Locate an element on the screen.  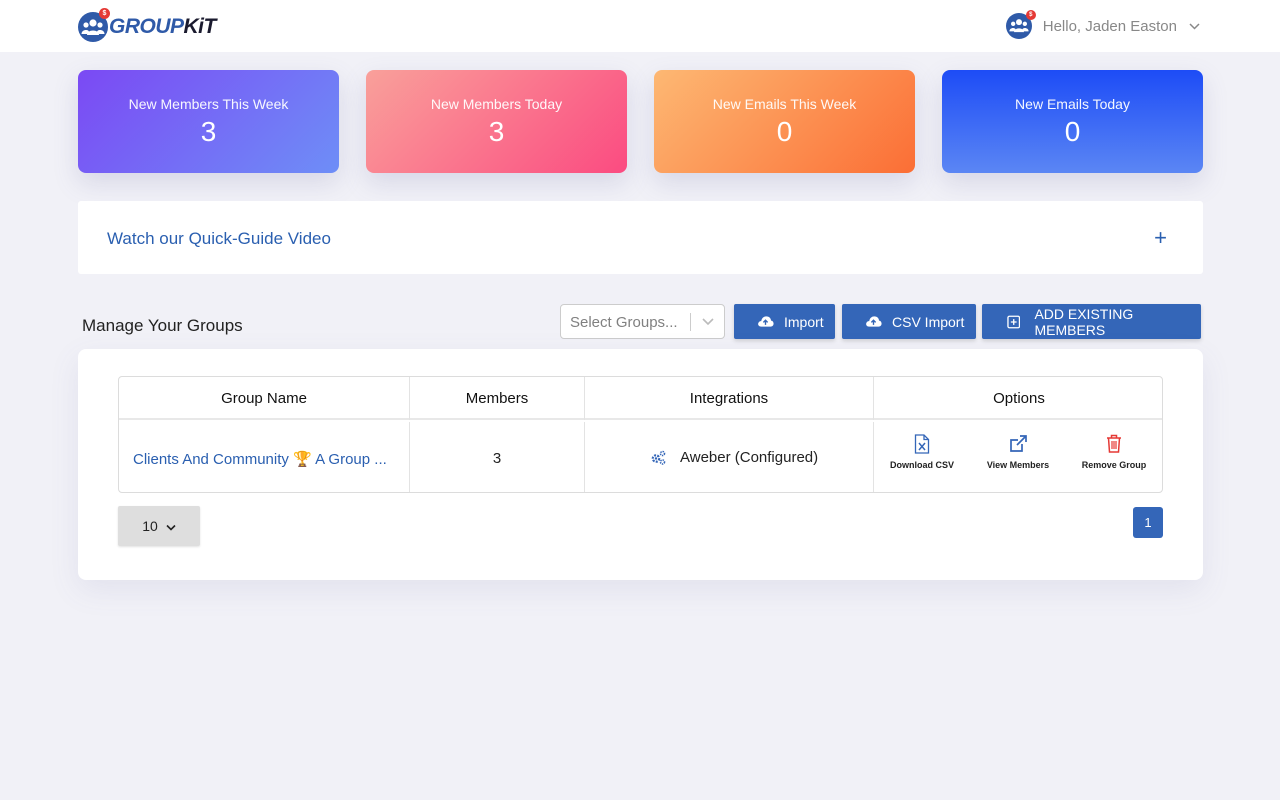
trash-icon is located at coordinates (1114, 445).